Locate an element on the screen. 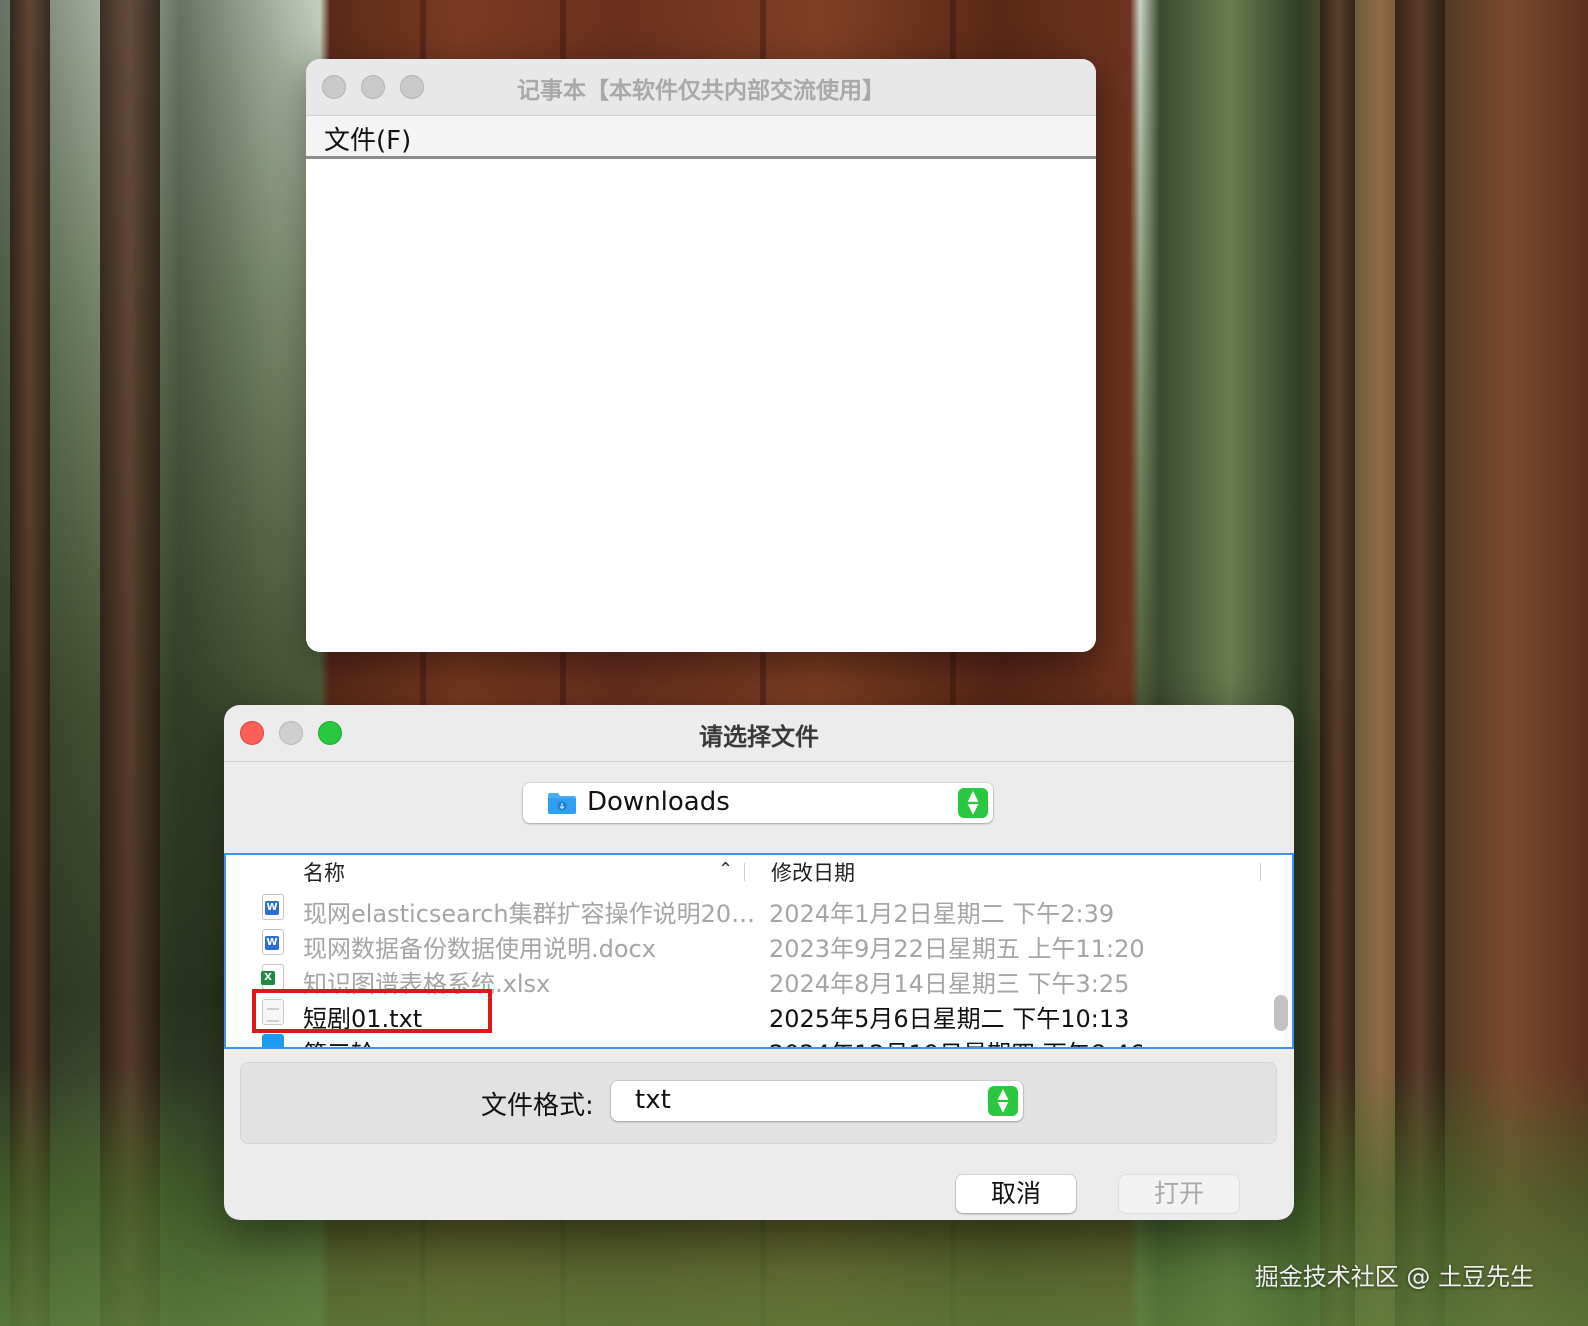 The width and height of the screenshot is (1588, 1326). open-button: 打开 is located at coordinates (1179, 1194).